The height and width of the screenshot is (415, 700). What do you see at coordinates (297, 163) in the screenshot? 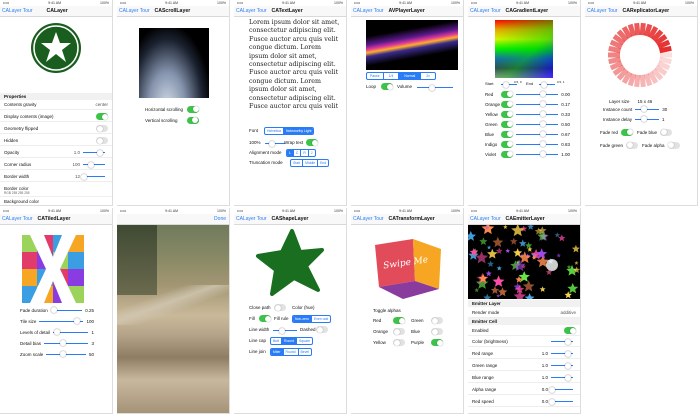
I see `trunc-option: Start` at bounding box center [297, 163].